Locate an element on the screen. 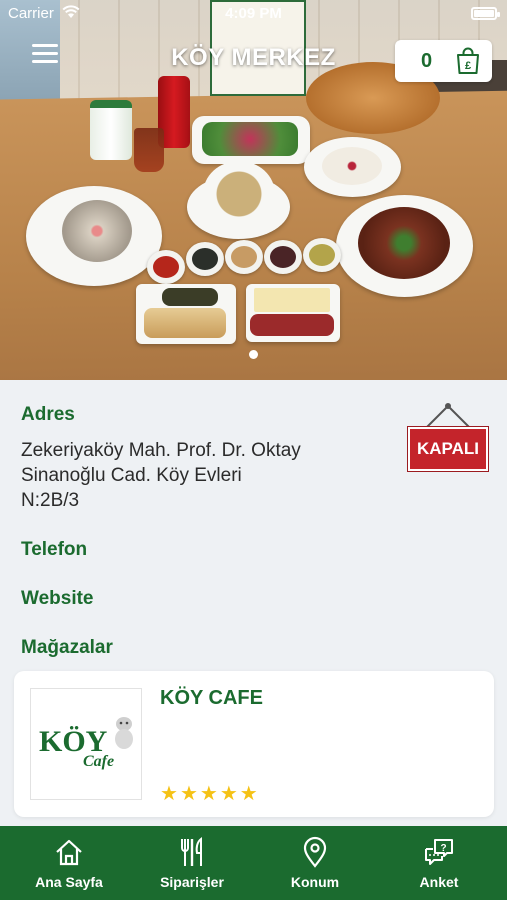 The image size is (507, 900). carousel-page-dot is located at coordinates (253, 354).